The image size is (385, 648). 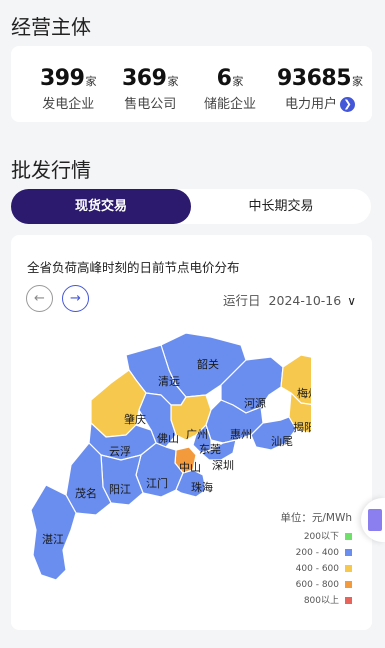 I want to click on stat-energy-storage: 6家 储能企业, so click(x=230, y=89).